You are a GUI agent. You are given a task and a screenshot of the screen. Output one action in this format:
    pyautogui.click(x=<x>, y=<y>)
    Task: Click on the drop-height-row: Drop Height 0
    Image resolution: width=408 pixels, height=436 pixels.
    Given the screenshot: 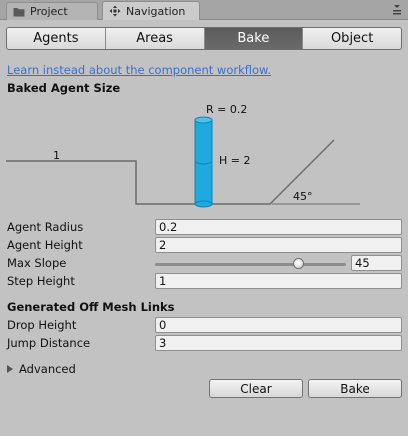 What is the action you would take?
    pyautogui.click(x=204, y=326)
    